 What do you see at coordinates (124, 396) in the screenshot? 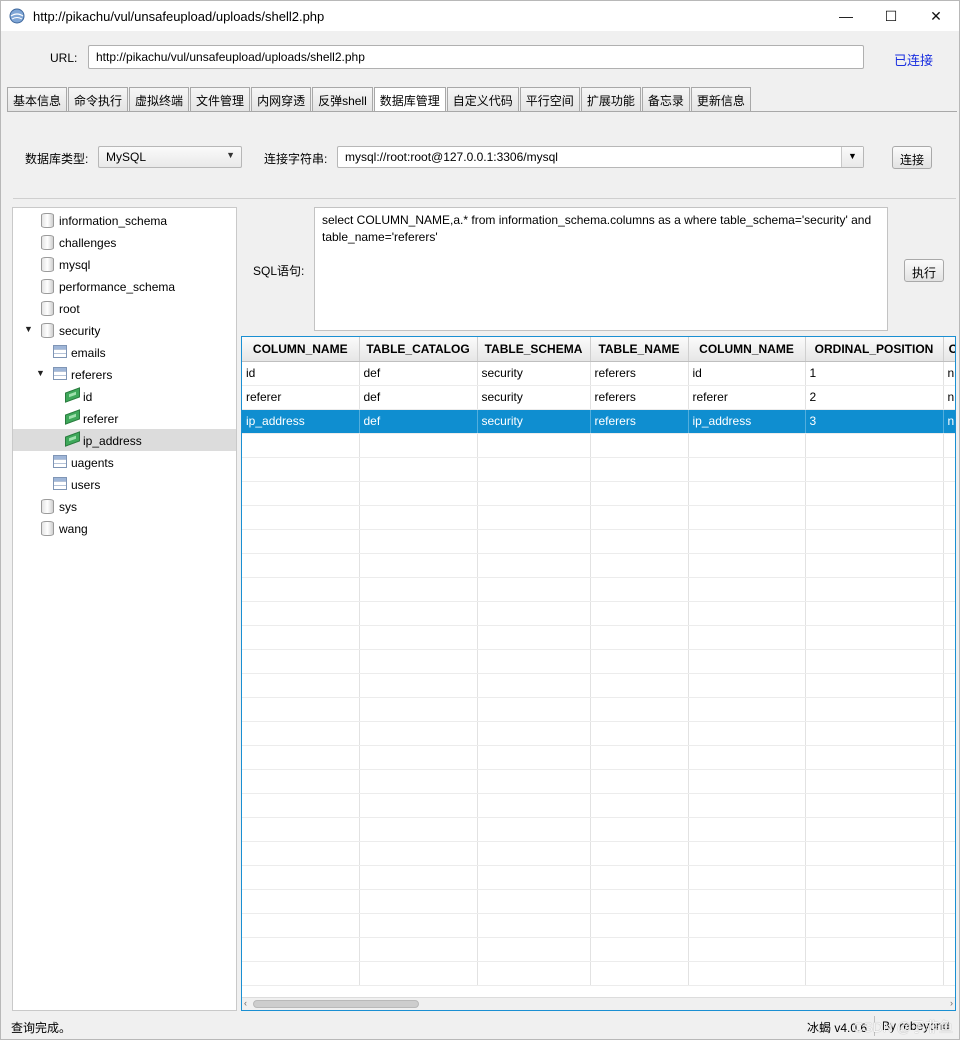
I see `tree-item-column: id` at bounding box center [124, 396].